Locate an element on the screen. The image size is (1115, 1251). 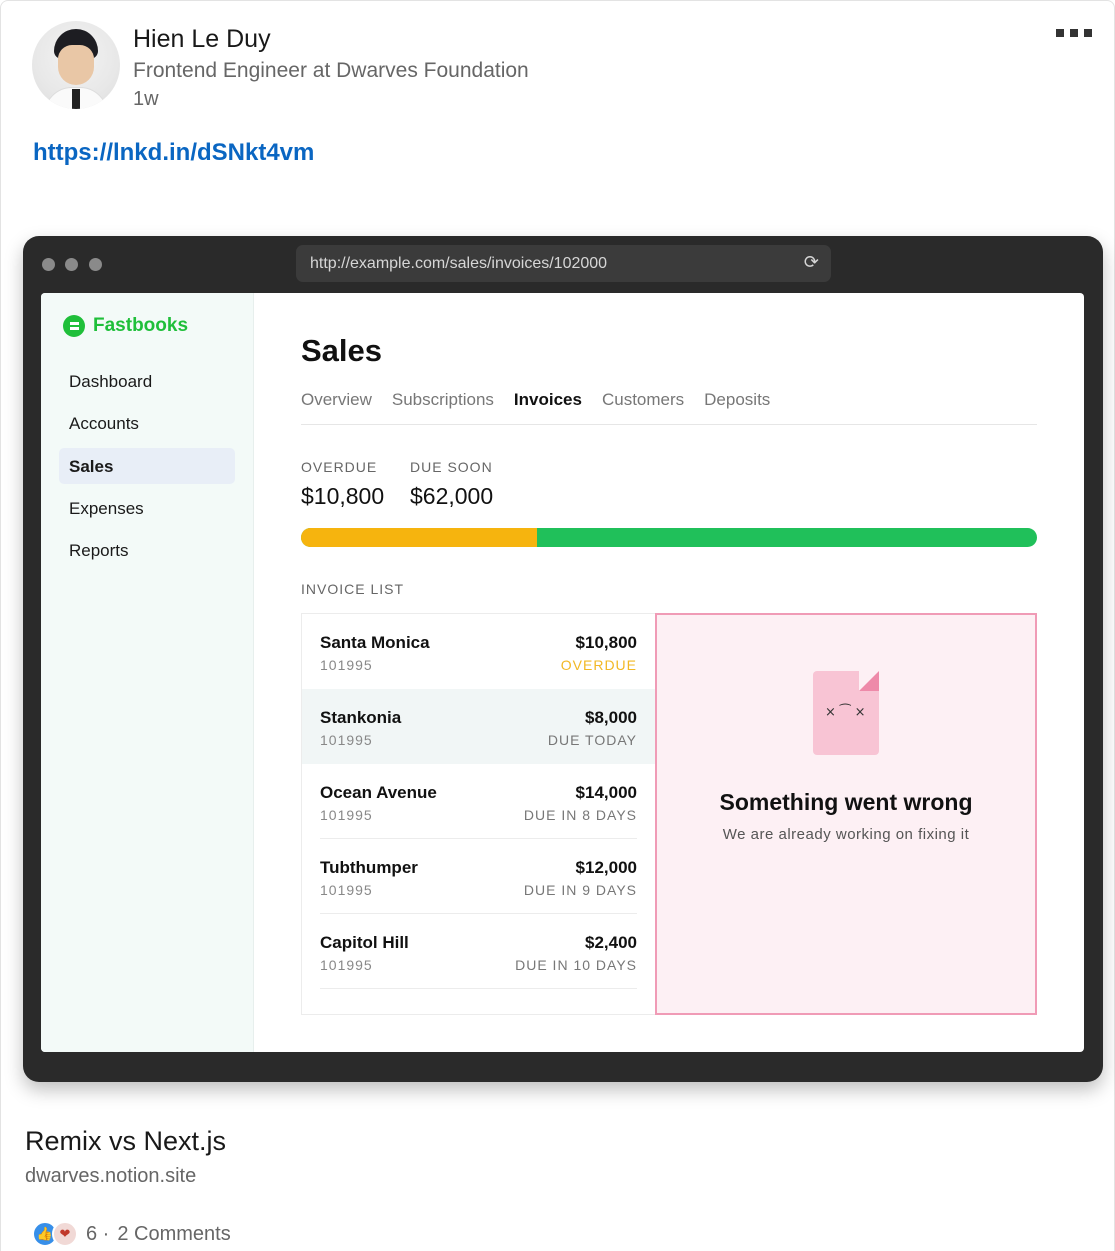
invoice-list-heading: INVOICE LIST is located at coordinates (353, 589).